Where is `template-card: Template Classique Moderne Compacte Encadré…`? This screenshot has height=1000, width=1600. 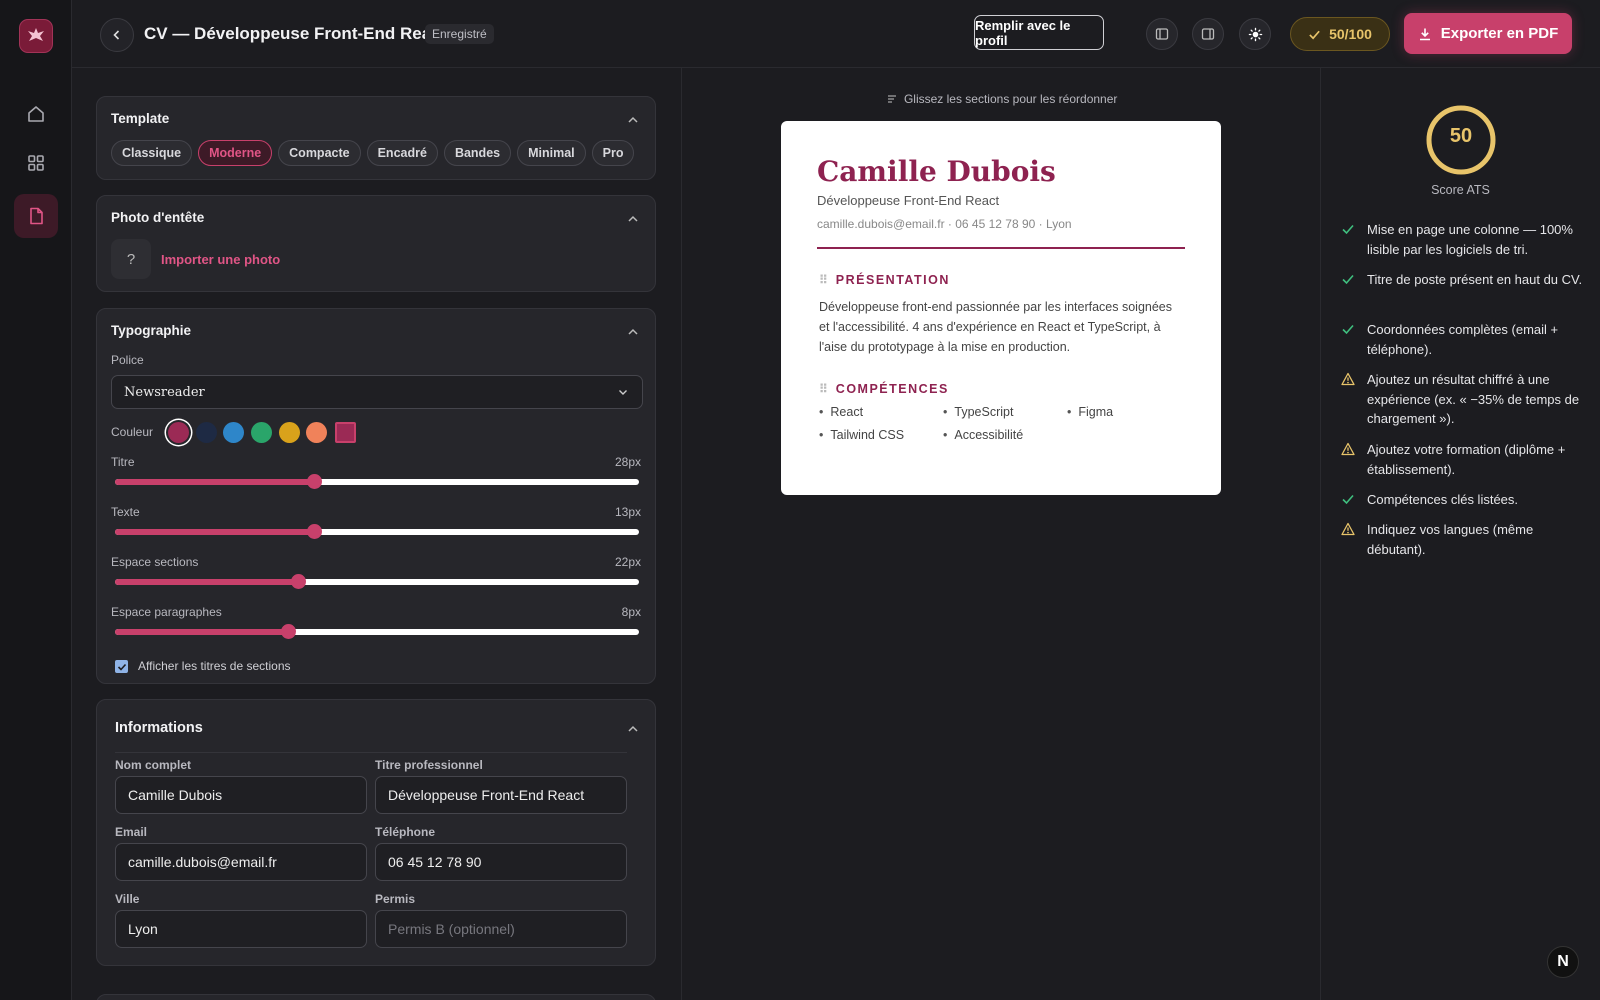 template-card: Template Classique Moderne Compacte Encadré… is located at coordinates (376, 138).